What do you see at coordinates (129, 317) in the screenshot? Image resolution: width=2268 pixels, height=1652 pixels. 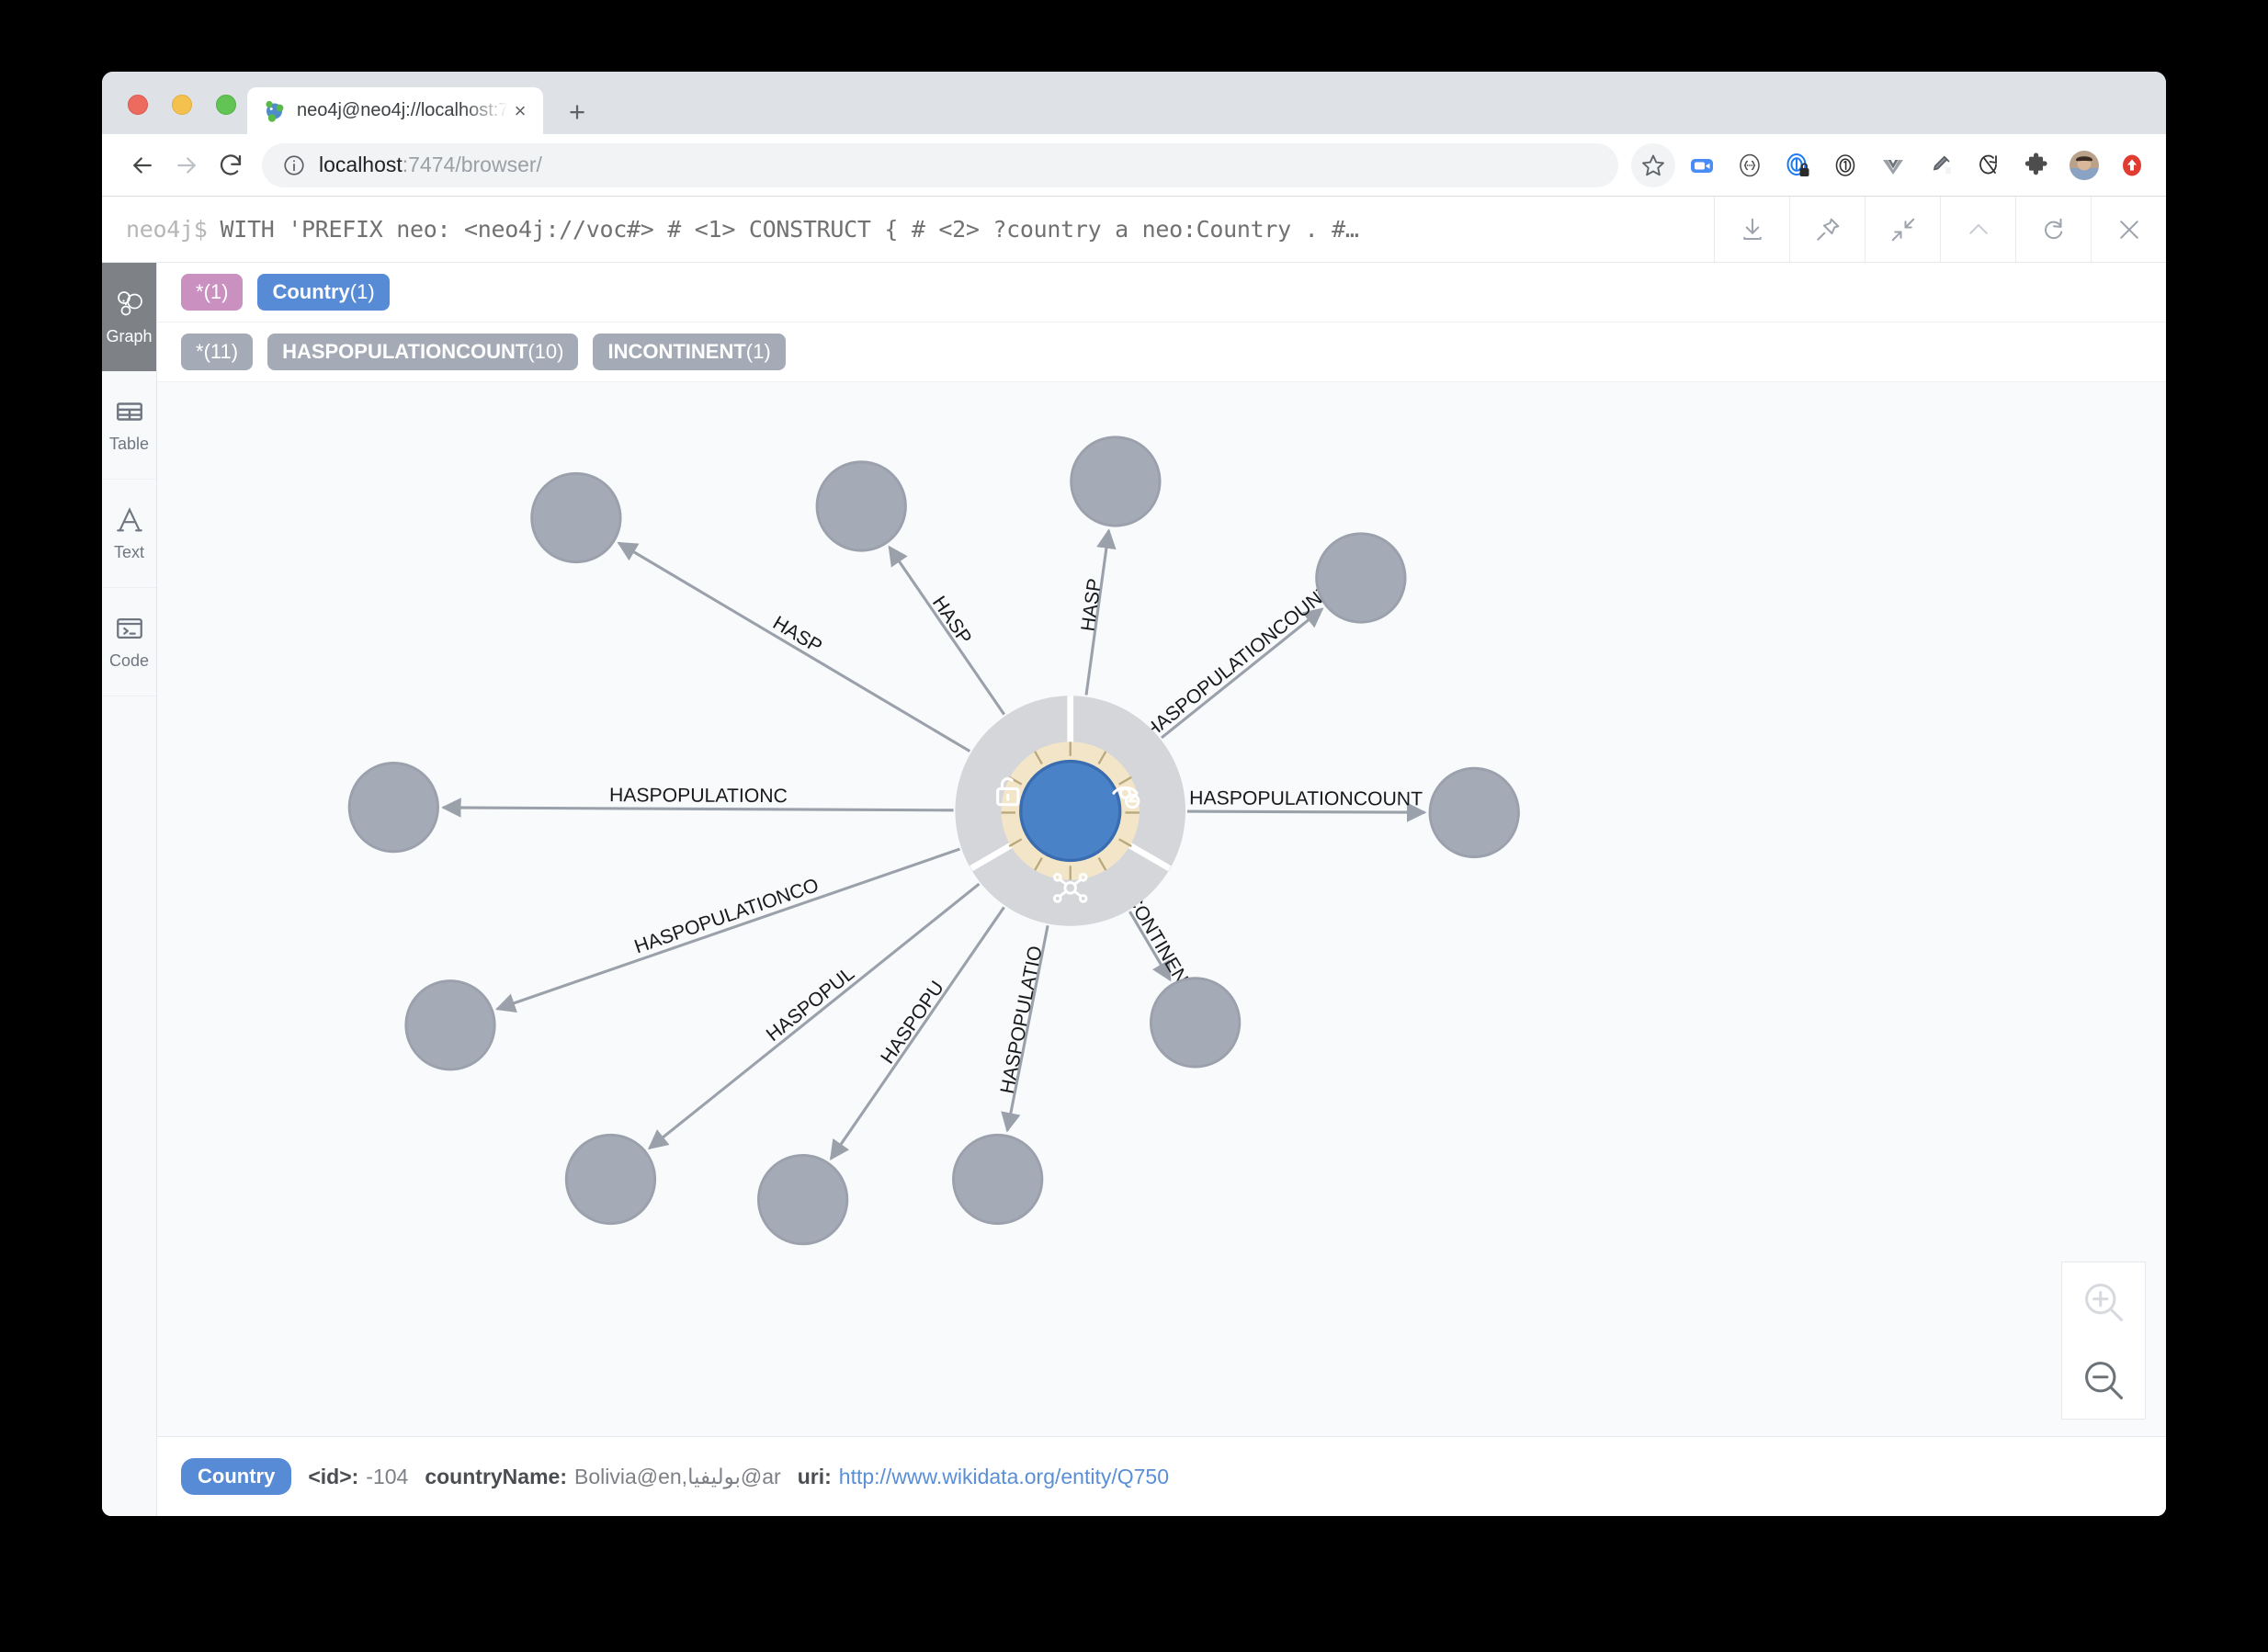 I see `sidebar-item-graph: Graph` at bounding box center [129, 317].